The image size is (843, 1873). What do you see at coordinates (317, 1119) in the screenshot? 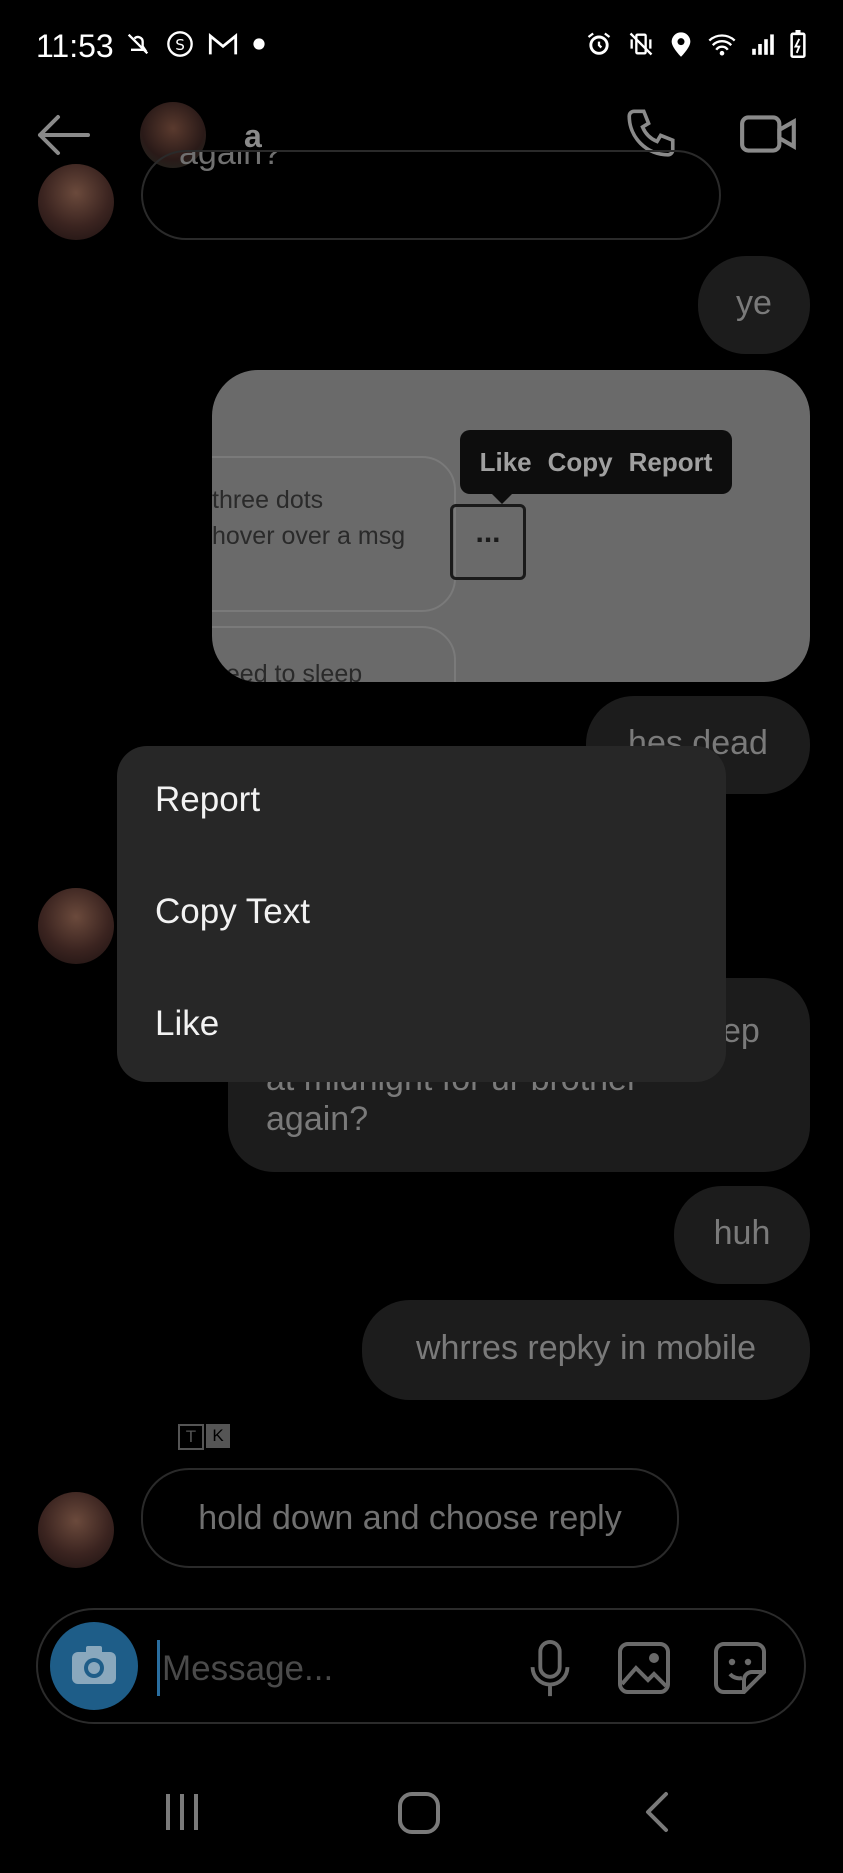
I see `message-text-line3: again?` at bounding box center [317, 1119].